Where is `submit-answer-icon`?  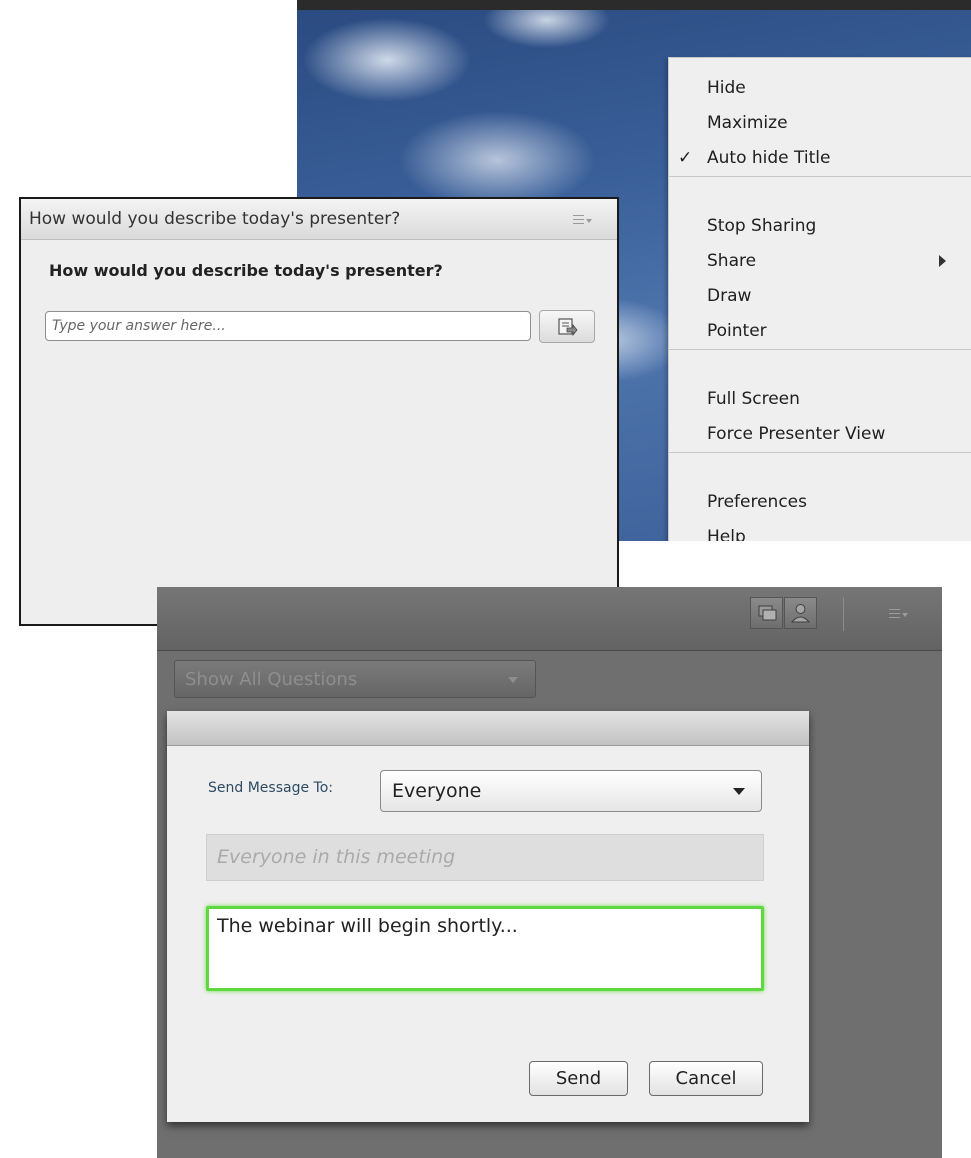 submit-answer-icon is located at coordinates (568, 327).